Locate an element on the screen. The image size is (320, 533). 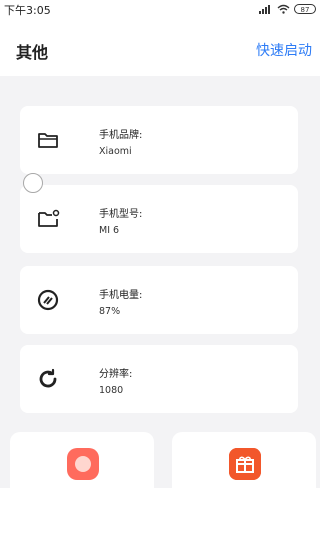
page-title: 其他 is located at coordinates (32, 52).